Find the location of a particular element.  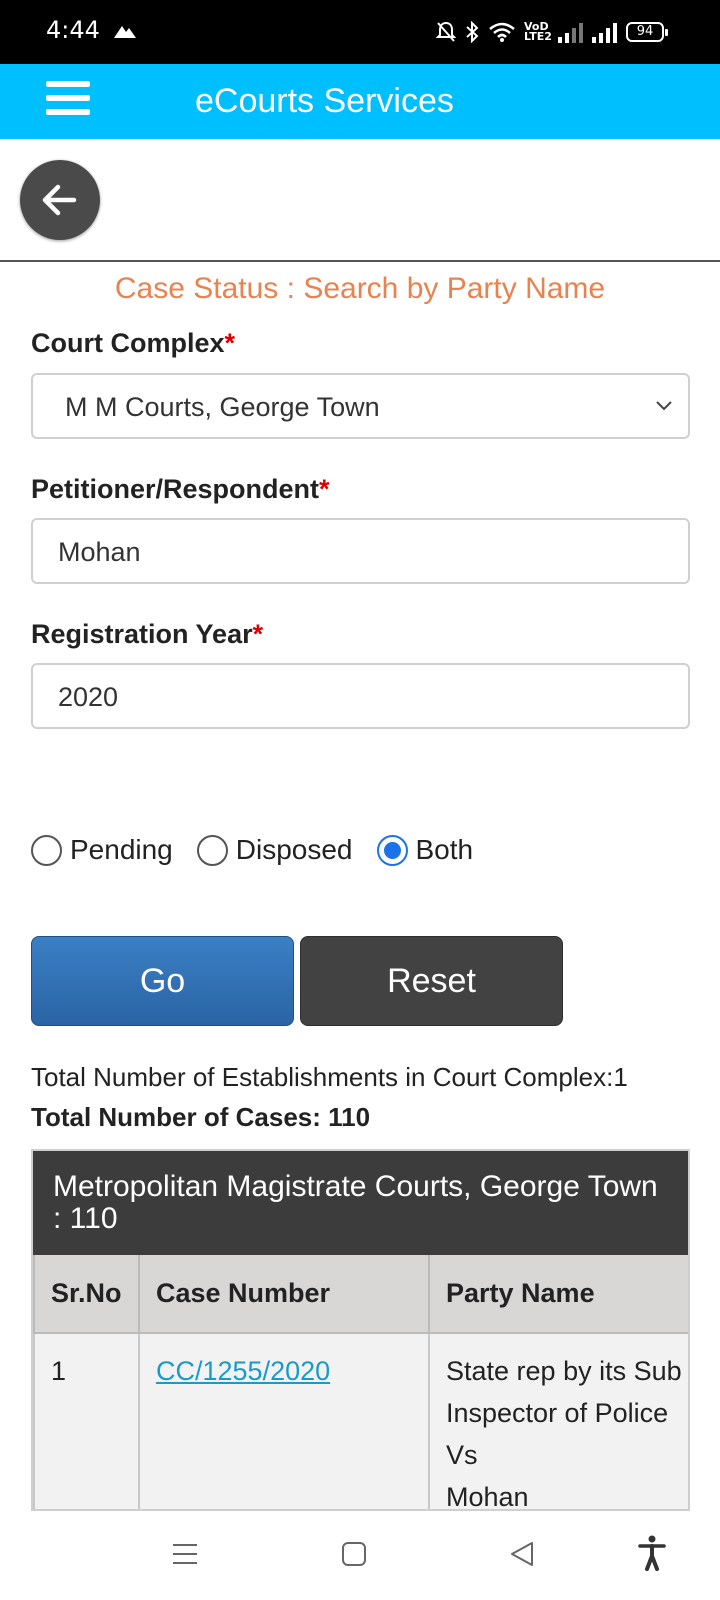

back-row is located at coordinates (360, 200).